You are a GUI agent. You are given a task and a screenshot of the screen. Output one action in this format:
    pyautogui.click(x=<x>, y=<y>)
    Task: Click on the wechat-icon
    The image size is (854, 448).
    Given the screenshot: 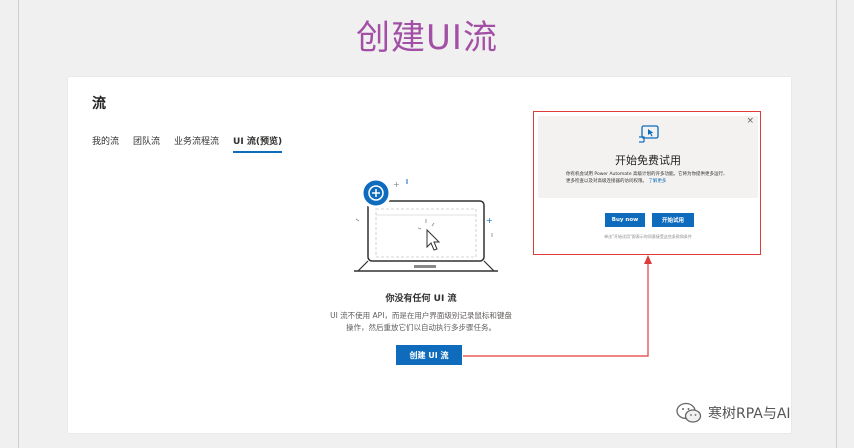 What is the action you would take?
    pyautogui.click(x=689, y=412)
    